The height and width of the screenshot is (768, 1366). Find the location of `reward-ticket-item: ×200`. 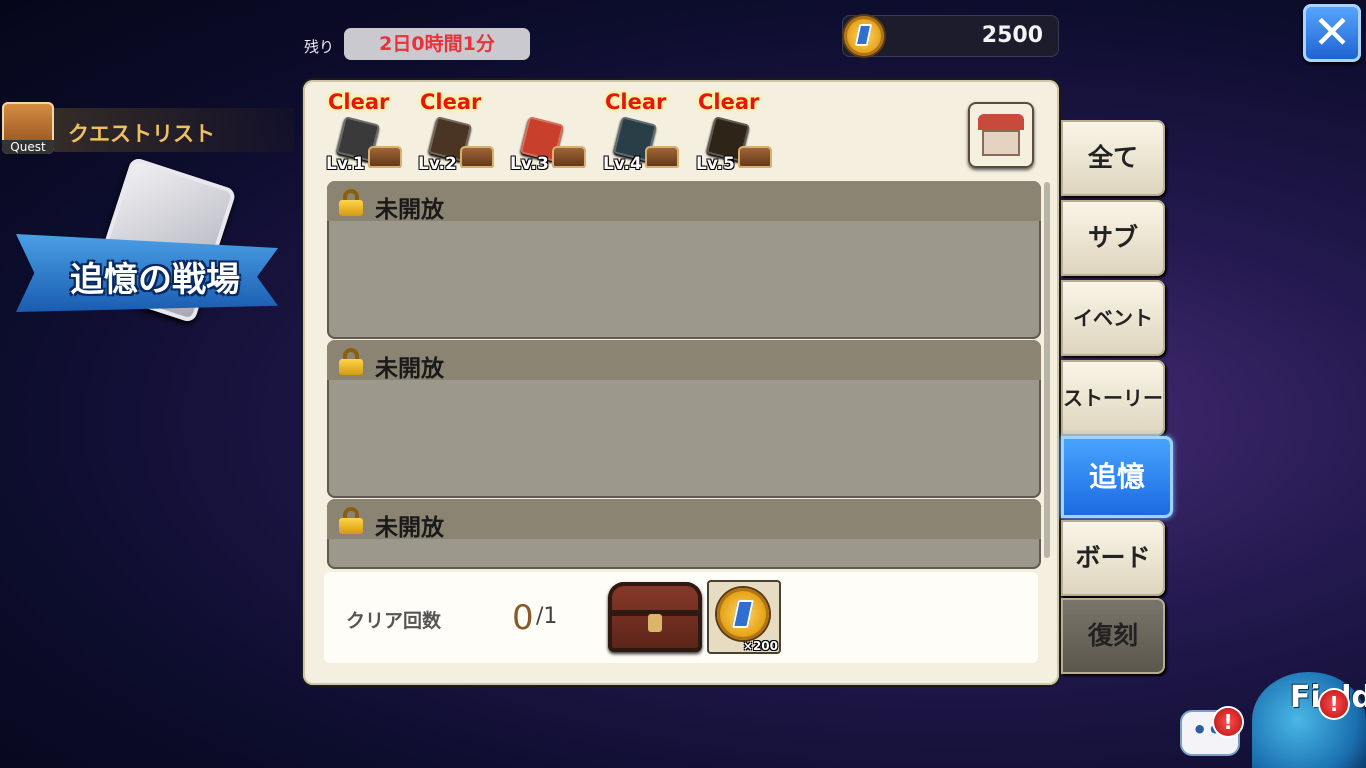

reward-ticket-item: ×200 is located at coordinates (744, 617).